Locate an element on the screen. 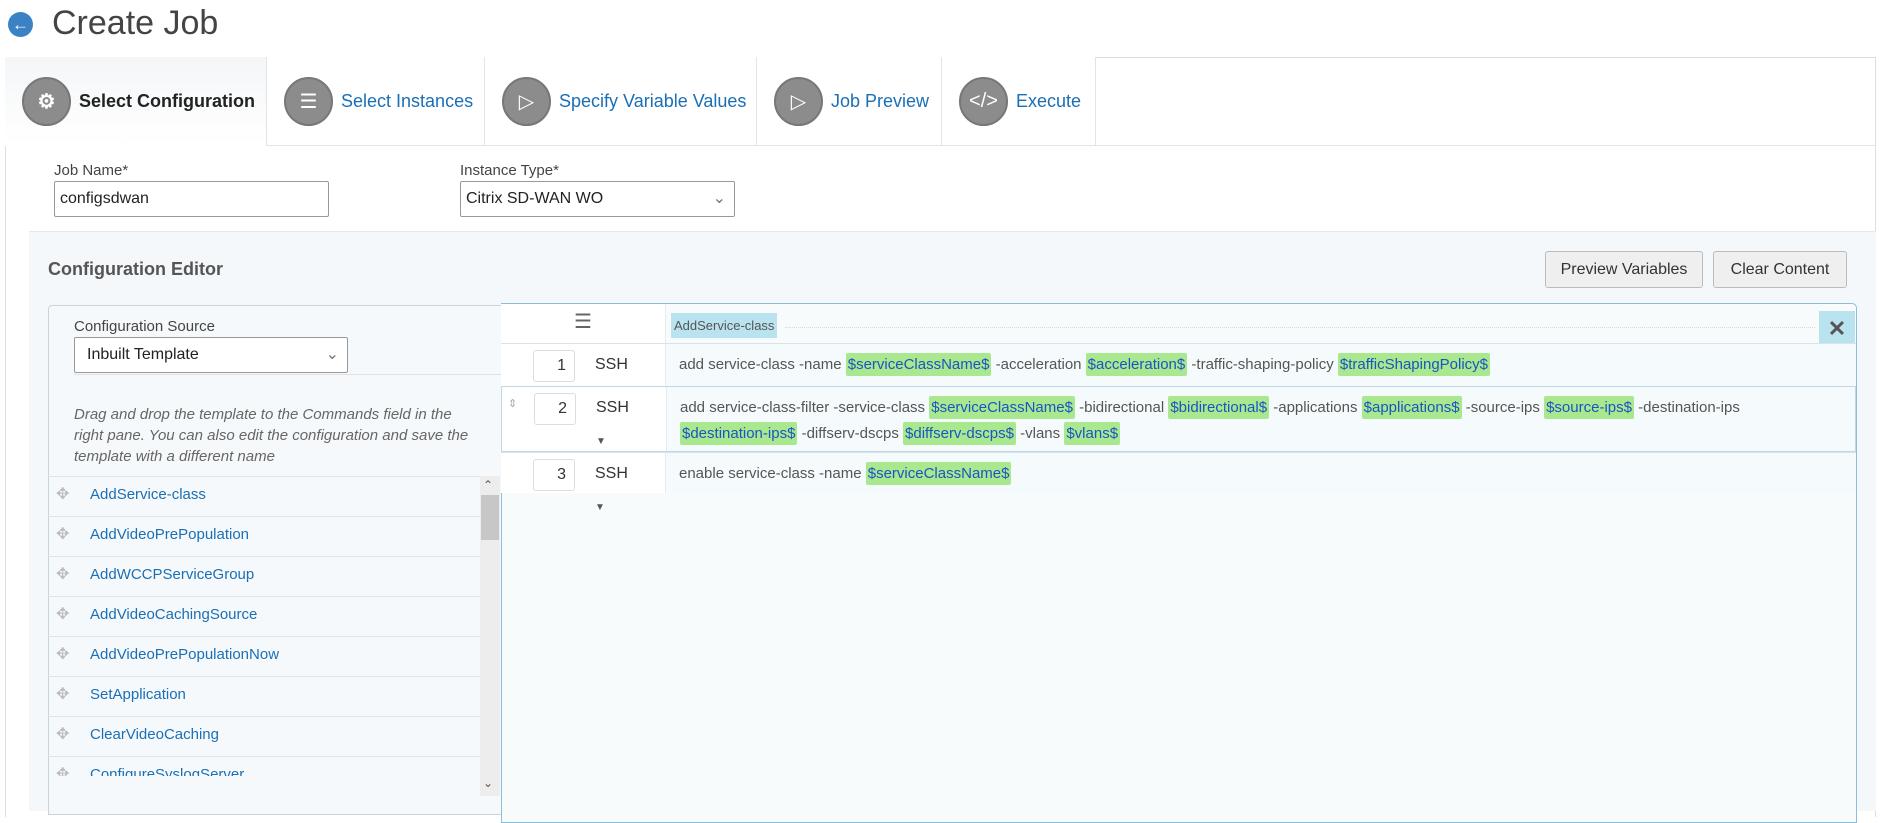 Image resolution: width=1881 pixels, height=823 pixels. job-name-label: Job Name* is located at coordinates (91, 170).